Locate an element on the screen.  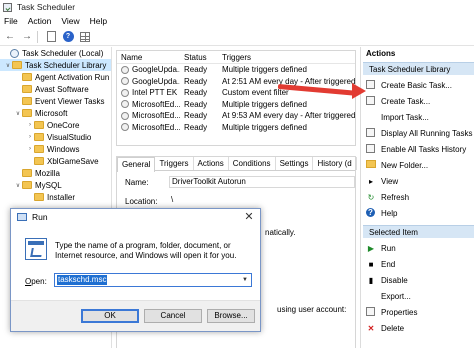
menu-view: View is located at coordinates (70, 21).